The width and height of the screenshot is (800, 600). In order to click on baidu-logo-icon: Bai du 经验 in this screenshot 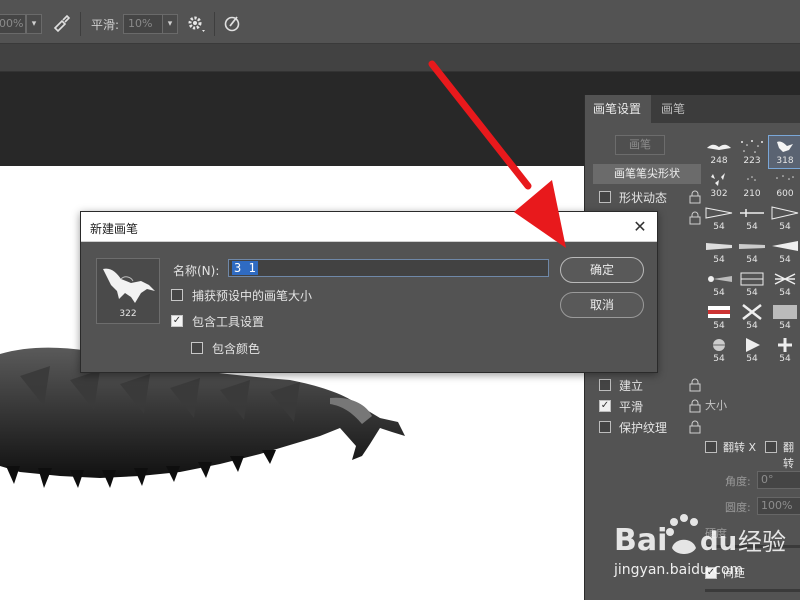, I will do `click(700, 536)`.